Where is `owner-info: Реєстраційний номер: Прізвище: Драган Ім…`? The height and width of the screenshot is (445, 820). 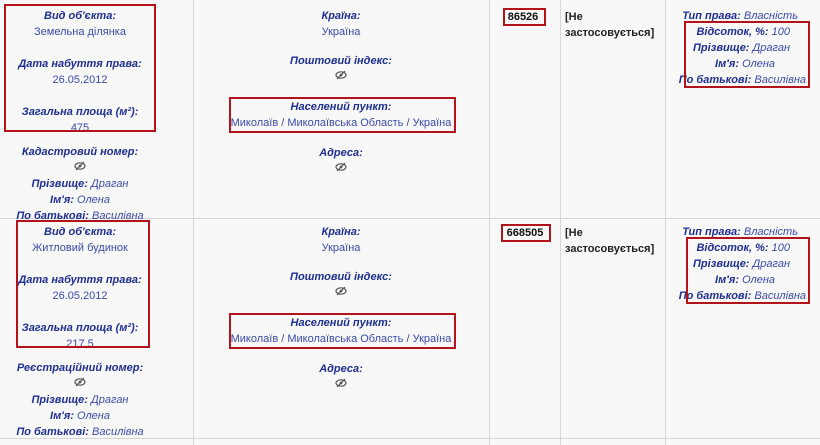
owner-info: Реєстраційний номер: Прізвище: Драган Ім… is located at coordinates (80, 400).